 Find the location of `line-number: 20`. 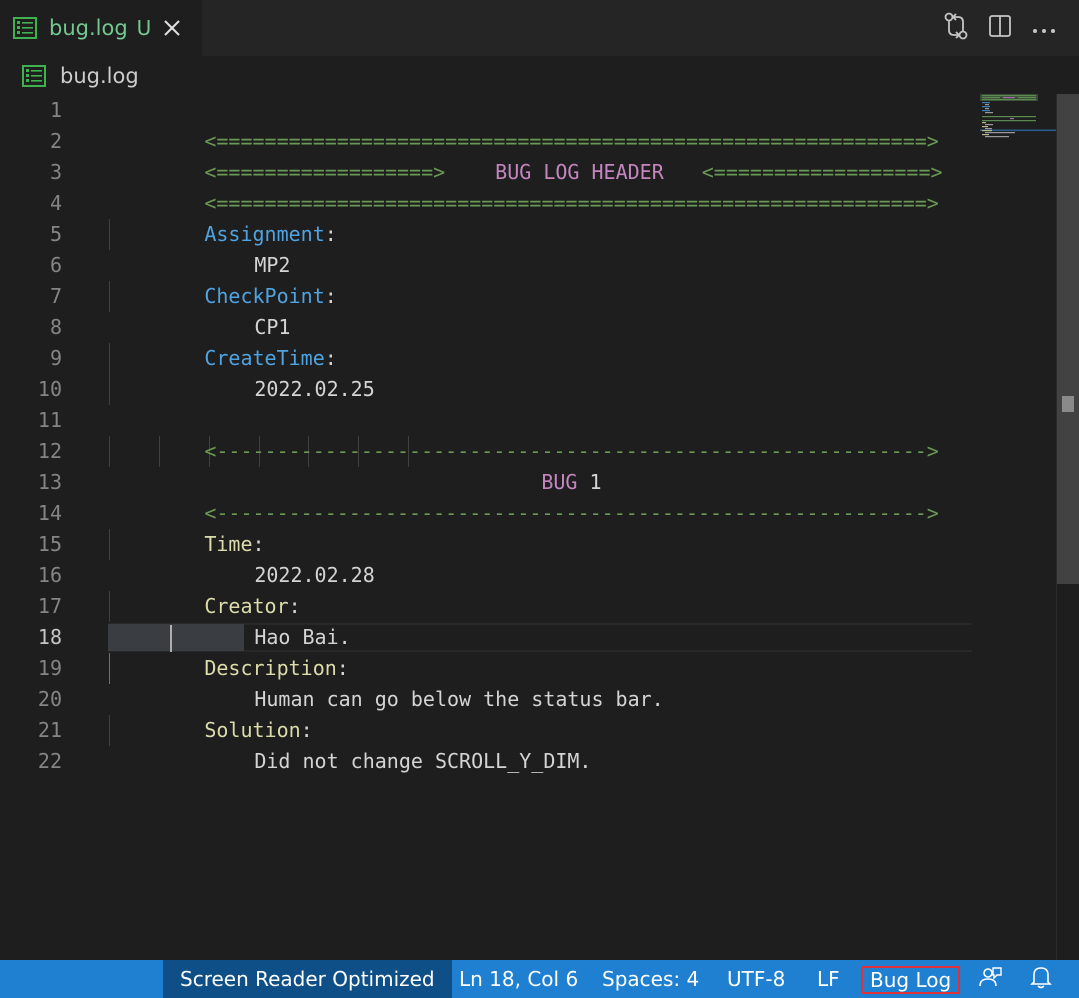

line-number: 20 is located at coordinates (49, 699).